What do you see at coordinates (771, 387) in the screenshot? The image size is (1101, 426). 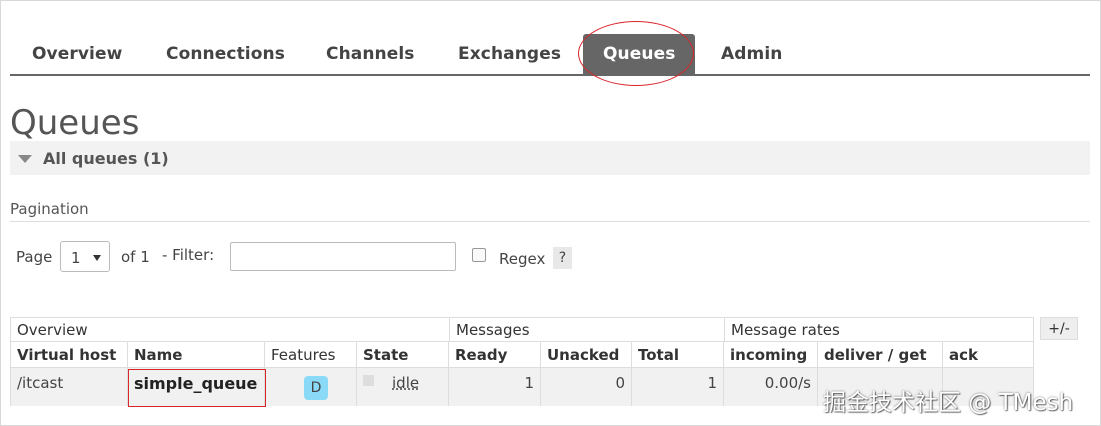 I see `cell-incoming: 0.00/s` at bounding box center [771, 387].